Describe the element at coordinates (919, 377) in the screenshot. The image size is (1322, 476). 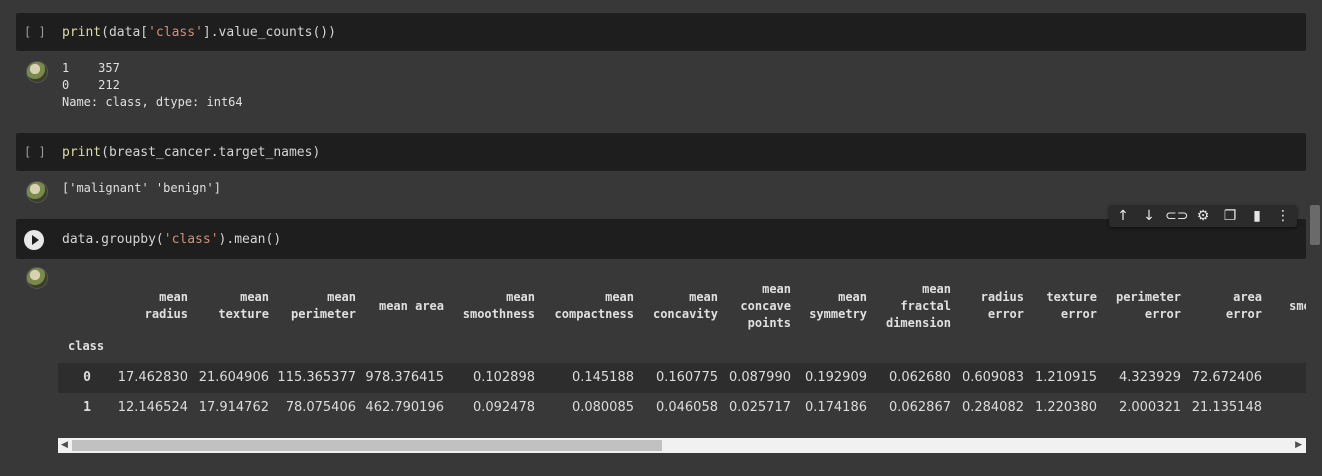
I see `table-cell: 0.062680` at that location.